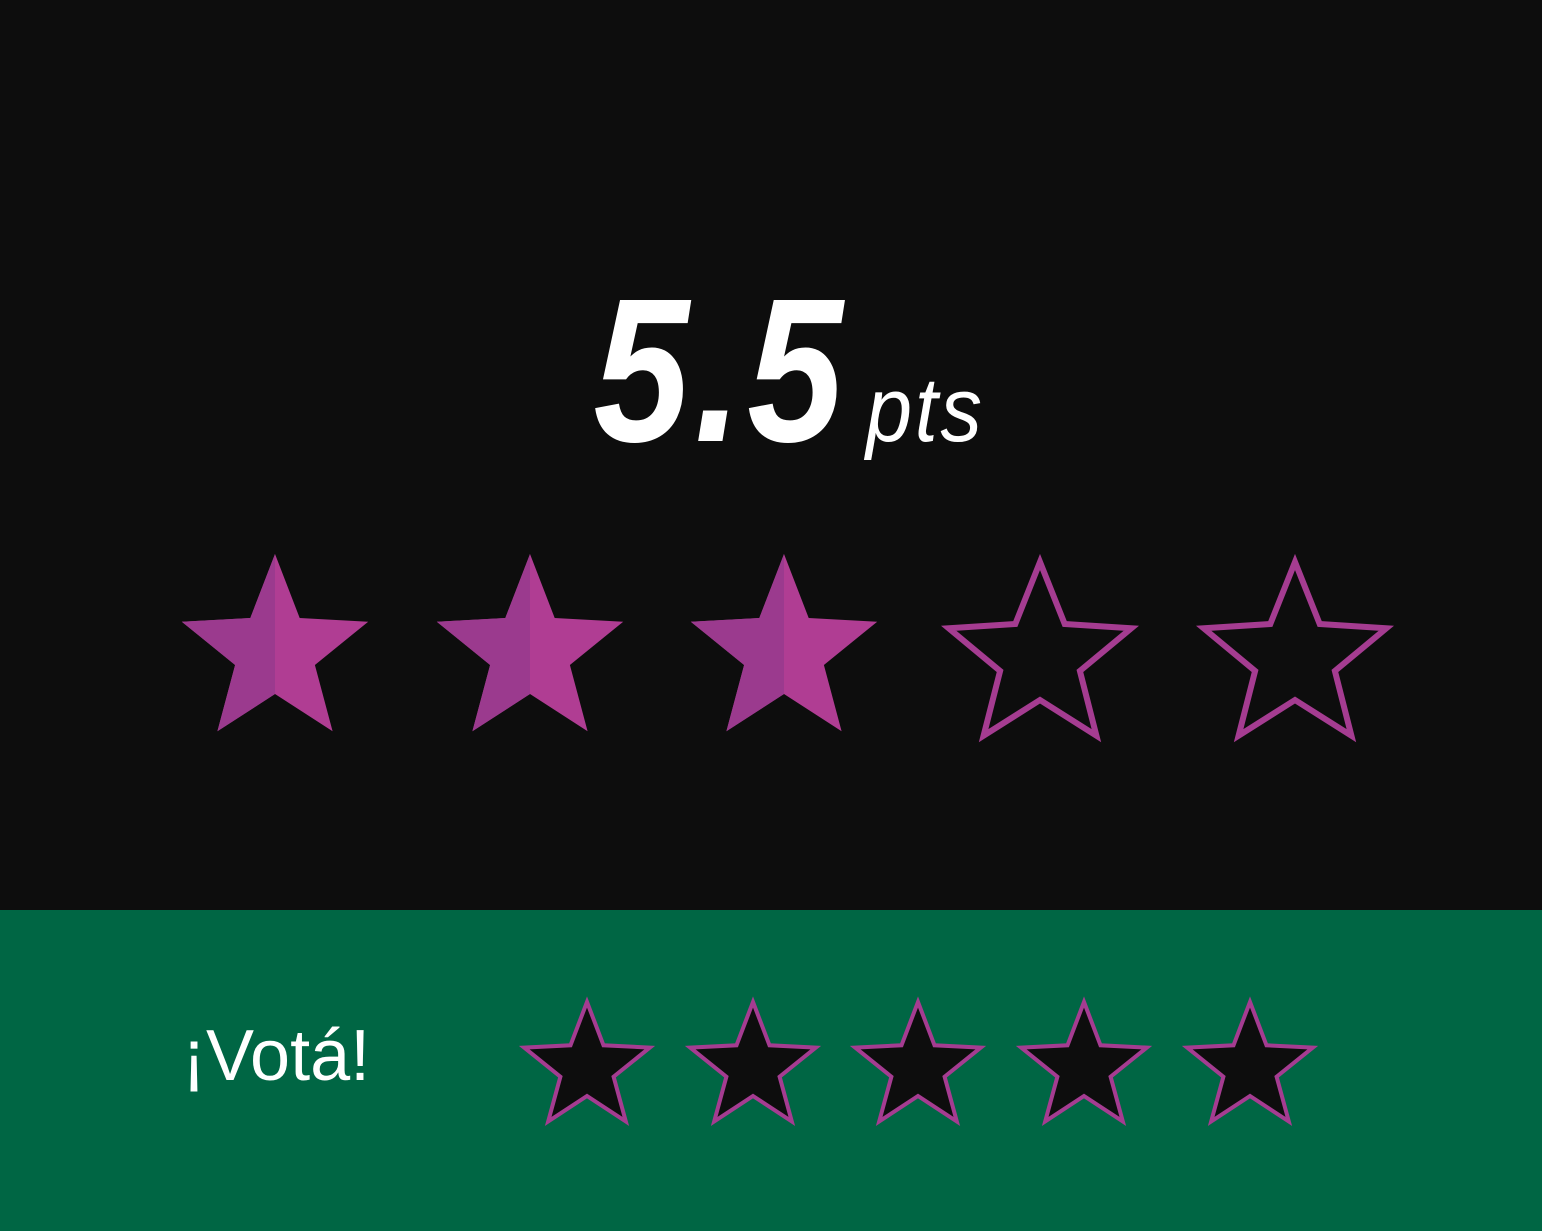 The height and width of the screenshot is (1231, 1542). What do you see at coordinates (720, 370) in the screenshot?
I see `score-value: 5.5` at bounding box center [720, 370].